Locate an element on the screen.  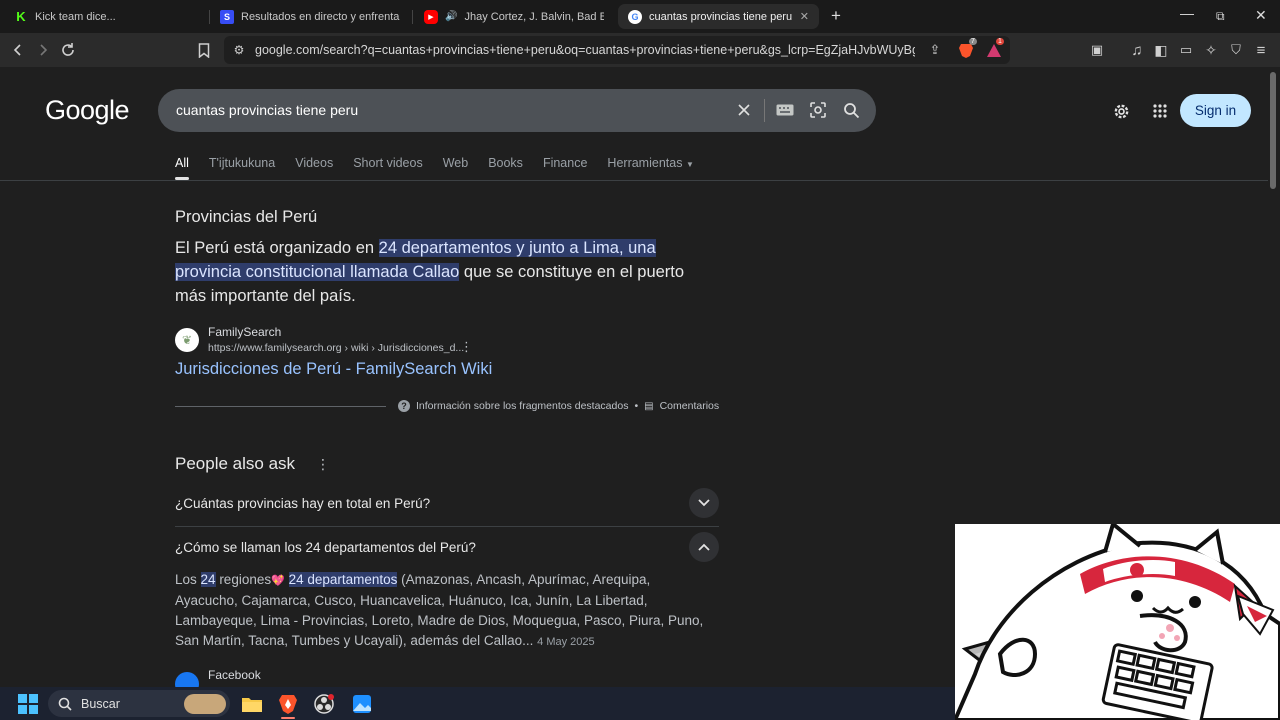
feedback-link: Comentarios is located at coordinates (690, 406).